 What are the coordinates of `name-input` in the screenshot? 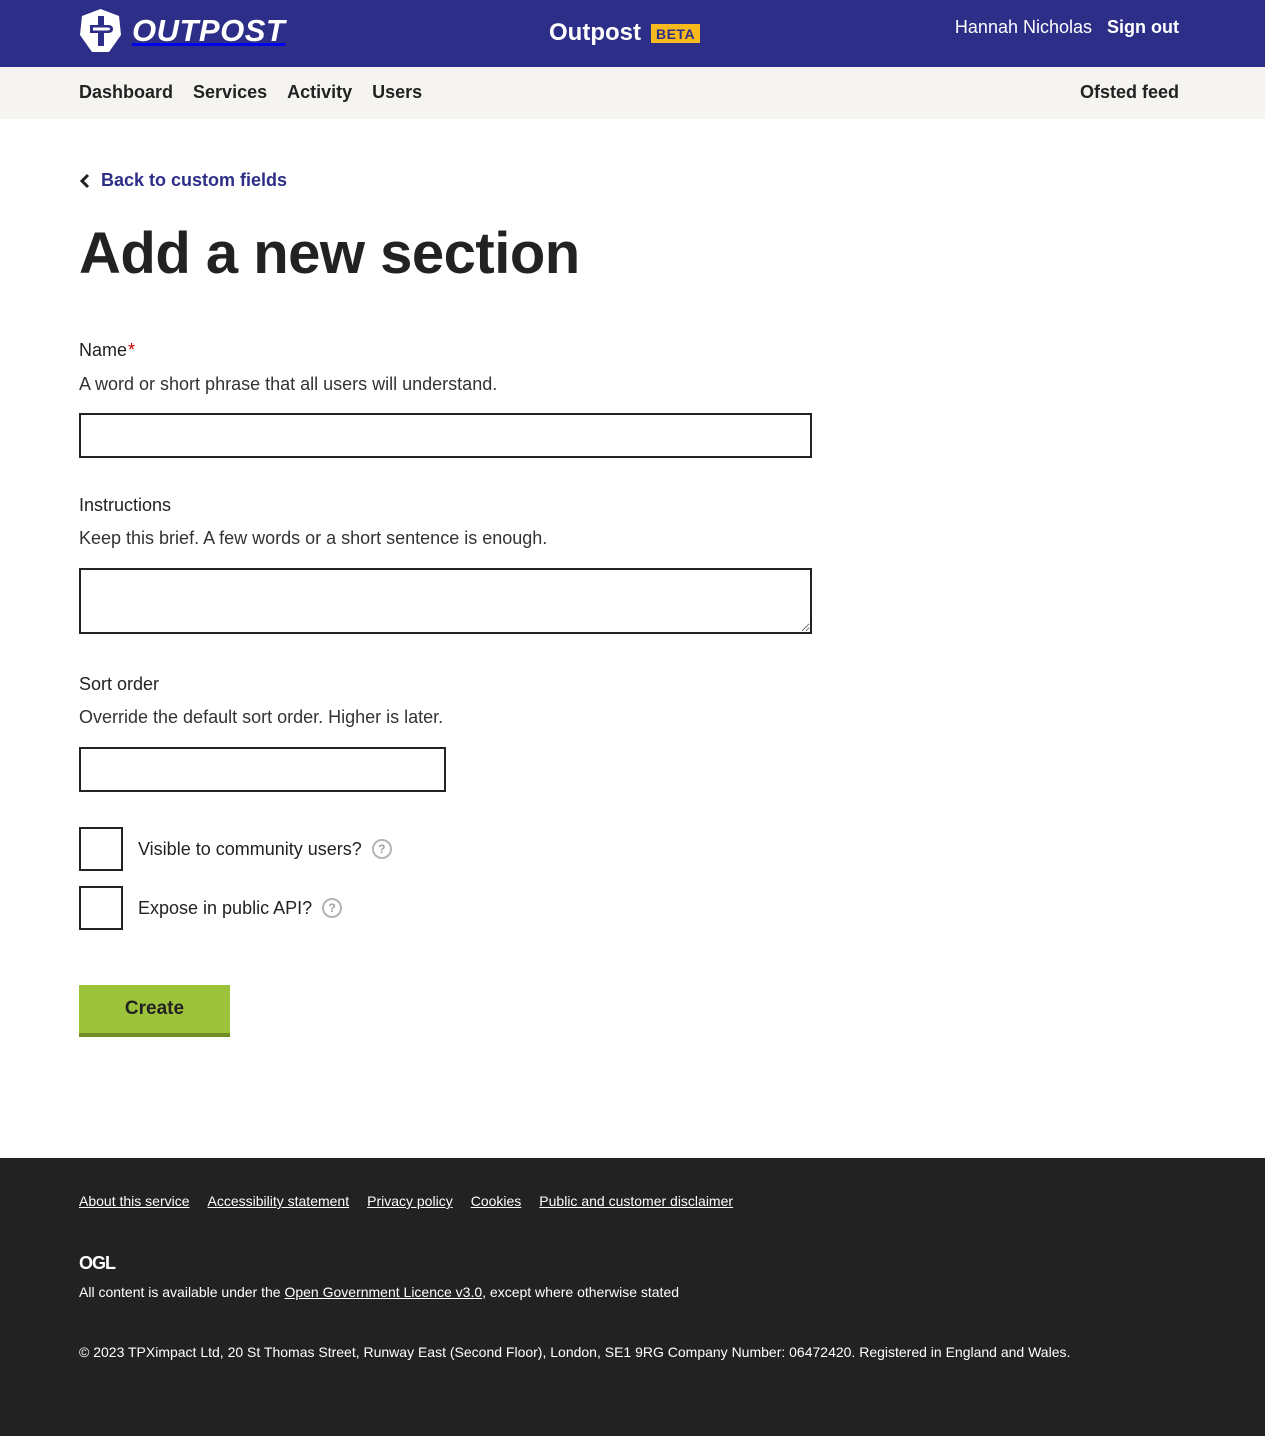 It's located at (445, 435).